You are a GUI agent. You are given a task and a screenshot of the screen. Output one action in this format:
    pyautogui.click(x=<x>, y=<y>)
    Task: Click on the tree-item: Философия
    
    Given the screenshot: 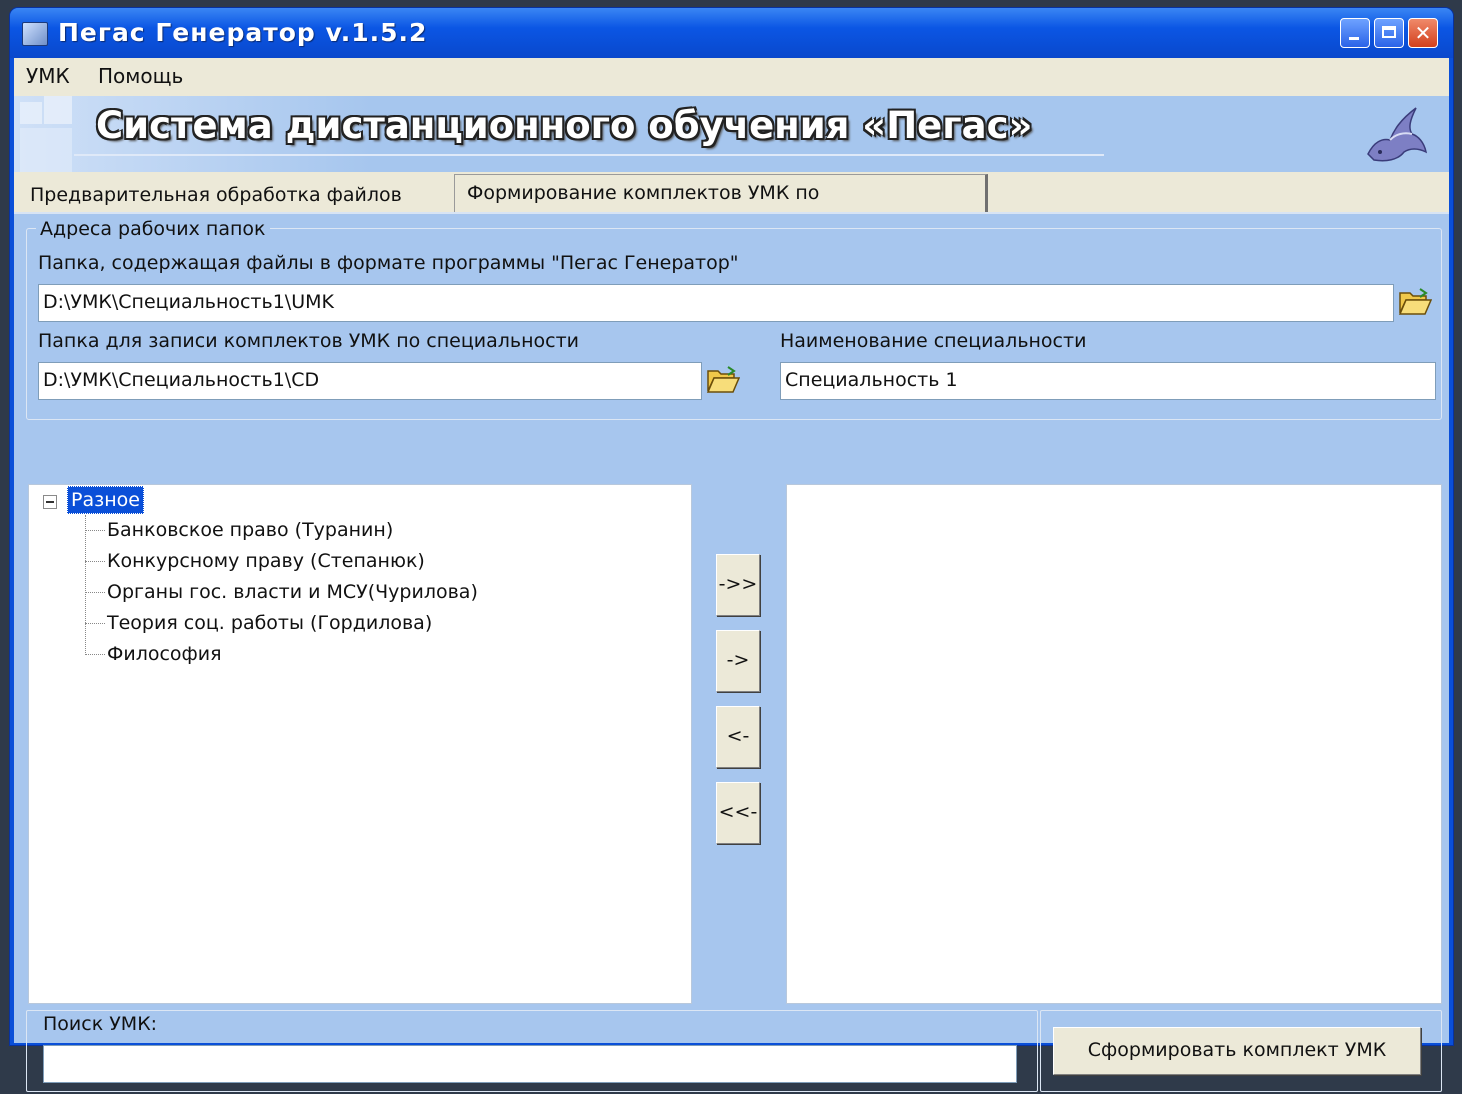 What is the action you would take?
    pyautogui.click(x=153, y=654)
    